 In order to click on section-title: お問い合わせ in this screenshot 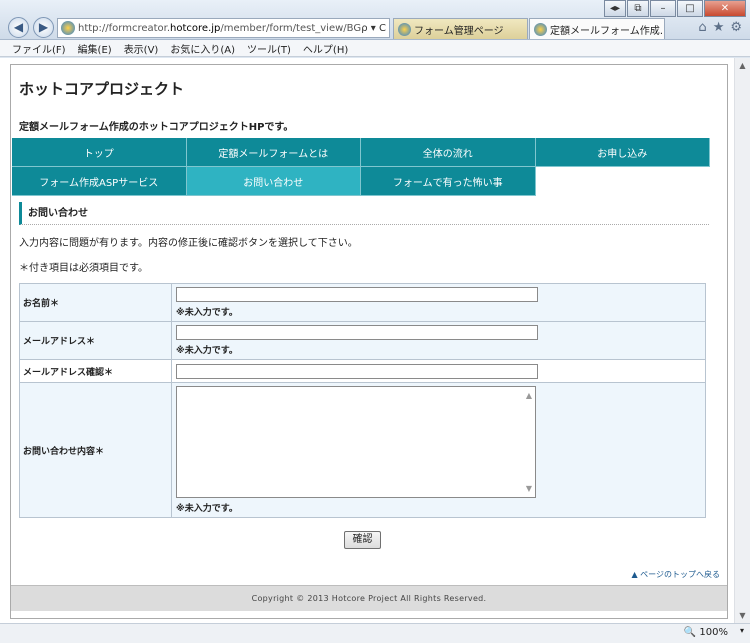, I will do `click(364, 213)`.